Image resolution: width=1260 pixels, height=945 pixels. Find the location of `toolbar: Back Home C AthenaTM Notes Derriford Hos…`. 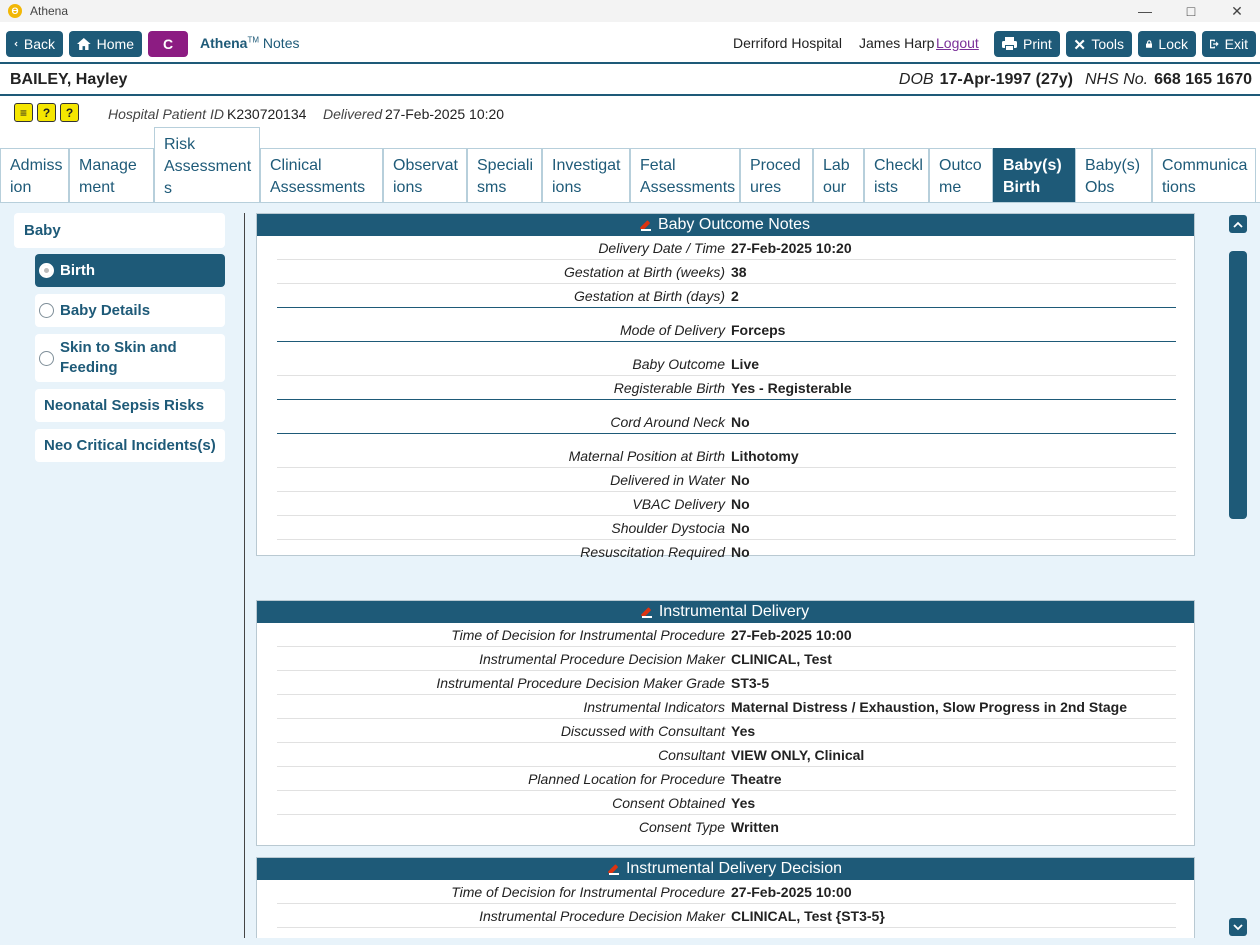

toolbar: Back Home C AthenaTM Notes Derriford Hos… is located at coordinates (630, 43).